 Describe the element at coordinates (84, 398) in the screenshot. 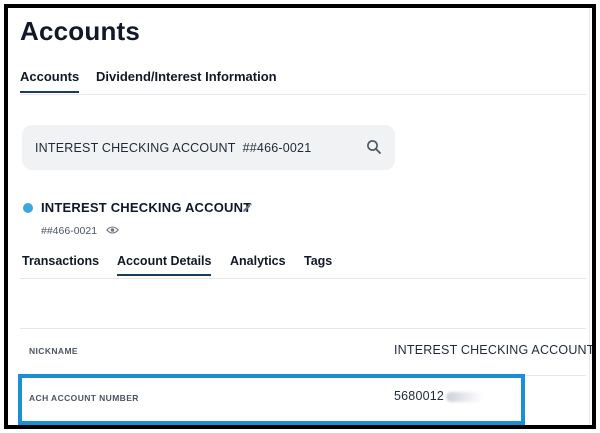

I see `ach-account-number-label: ACH ACCOUNT NUMBER` at that location.